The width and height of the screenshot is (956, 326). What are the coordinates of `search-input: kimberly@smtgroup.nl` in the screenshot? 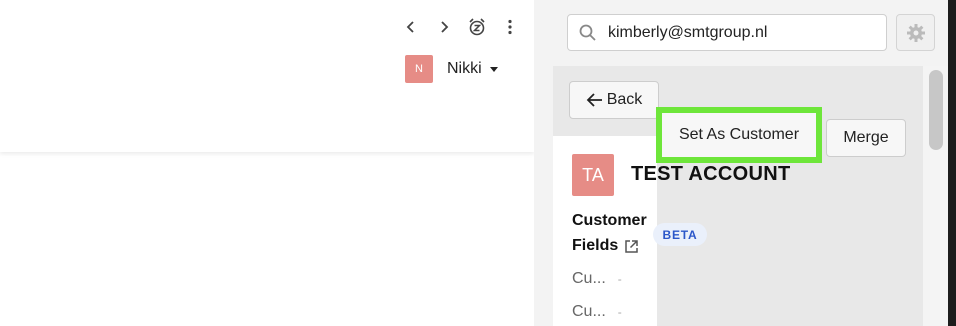 It's located at (727, 32).